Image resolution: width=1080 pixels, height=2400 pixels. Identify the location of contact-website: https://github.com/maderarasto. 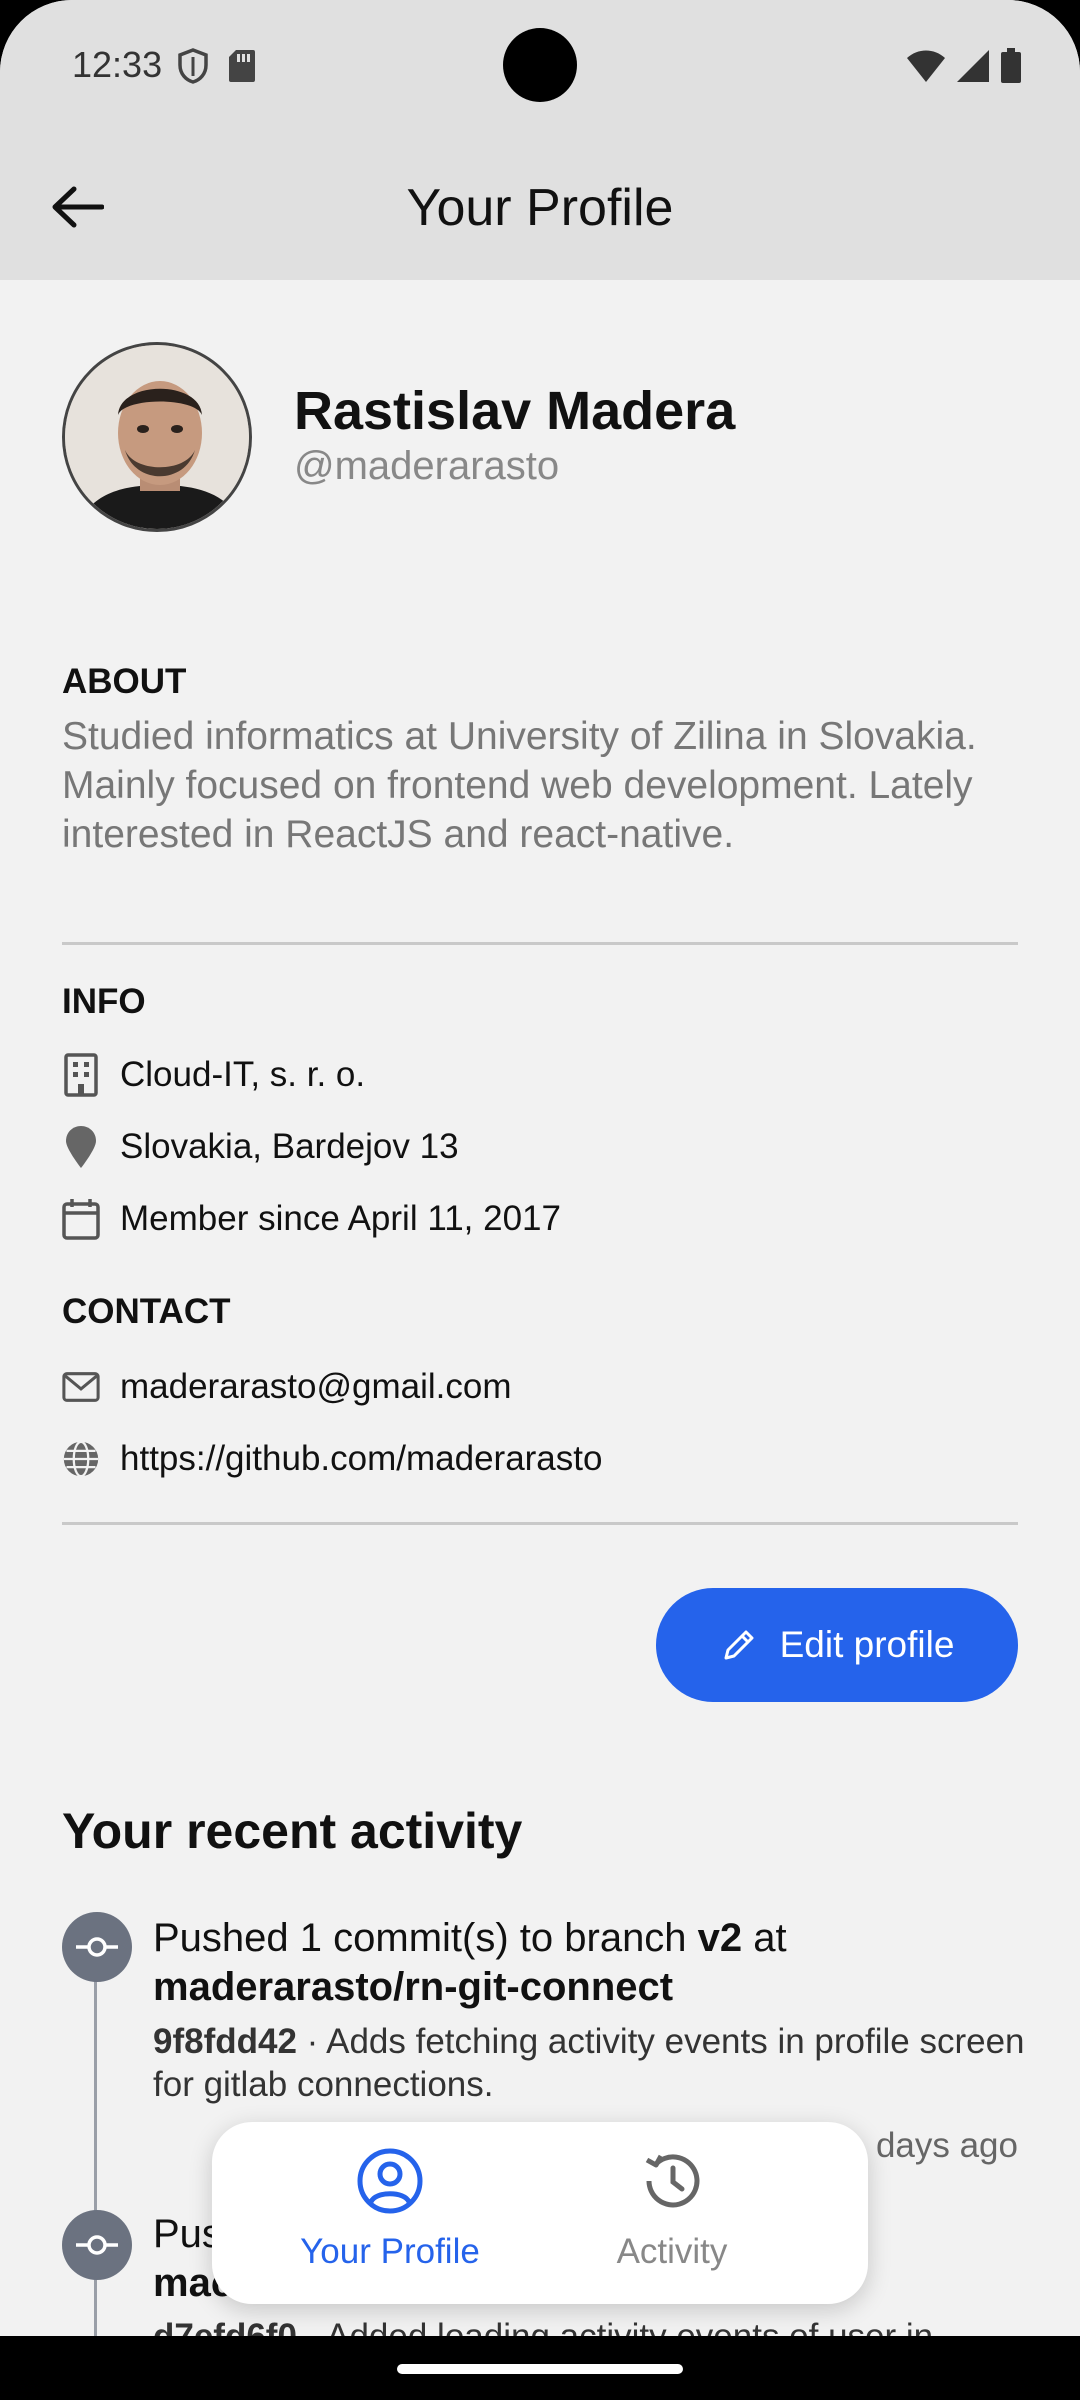
(332, 1459).